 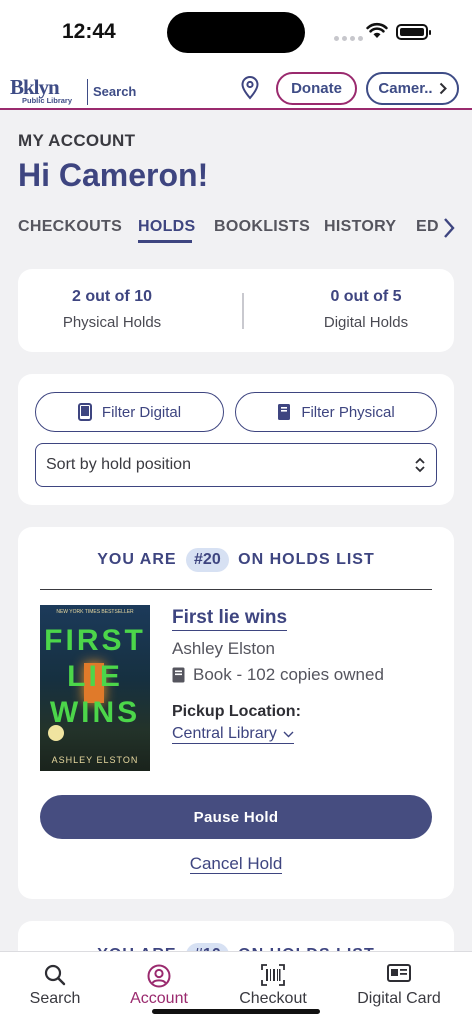 I want to click on tabbar-item-checkout: Checkout, so click(x=273, y=982).